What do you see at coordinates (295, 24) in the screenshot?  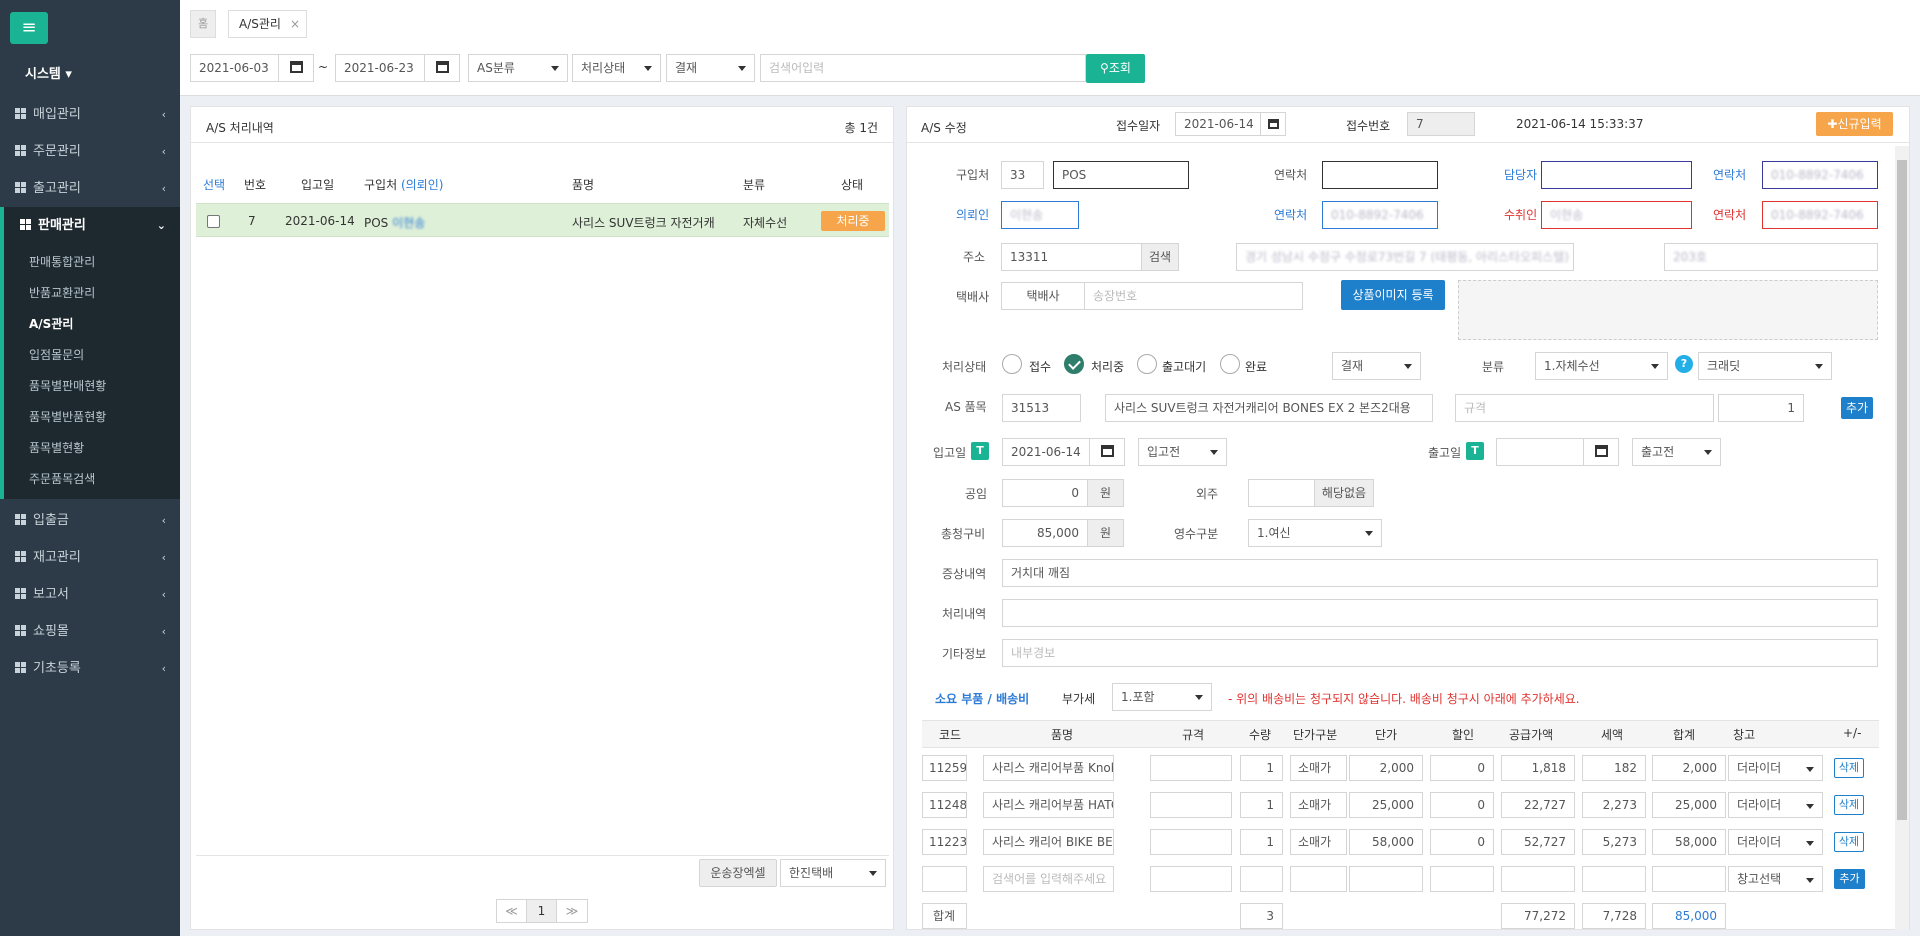 I see `close-icon: ×` at bounding box center [295, 24].